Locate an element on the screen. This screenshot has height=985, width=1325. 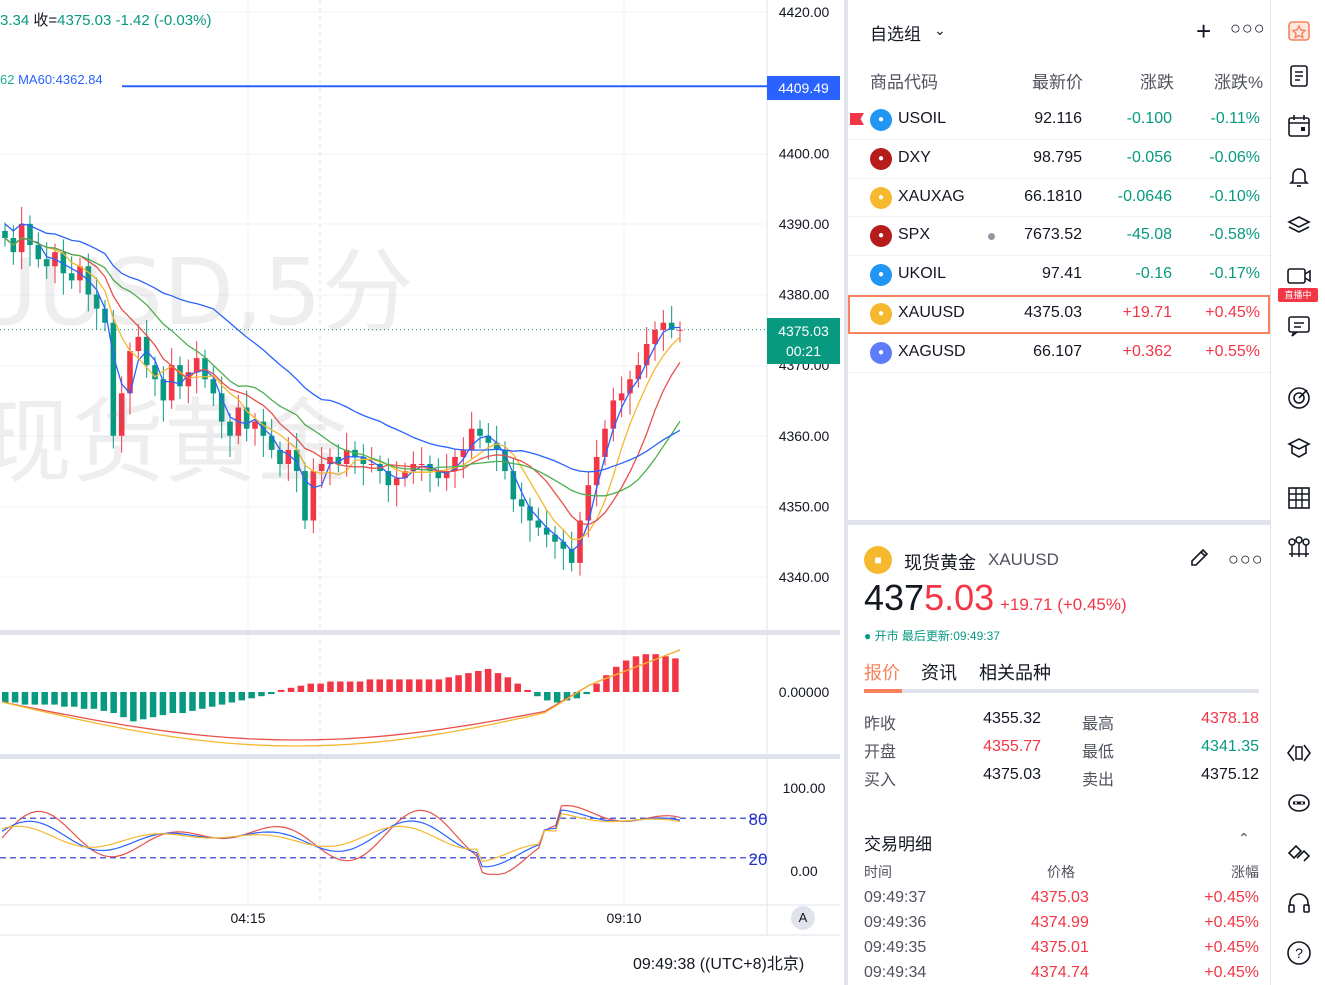
add-symbol-button: + is located at coordinates (1203, 31).